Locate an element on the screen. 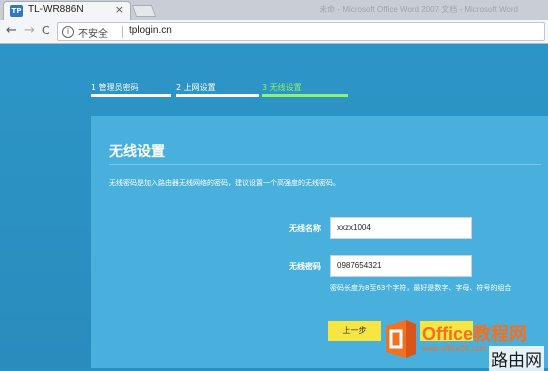 Image resolution: width=548 pixels, height=371 pixels. watermark-site: 路由网 is located at coordinates (516, 358).